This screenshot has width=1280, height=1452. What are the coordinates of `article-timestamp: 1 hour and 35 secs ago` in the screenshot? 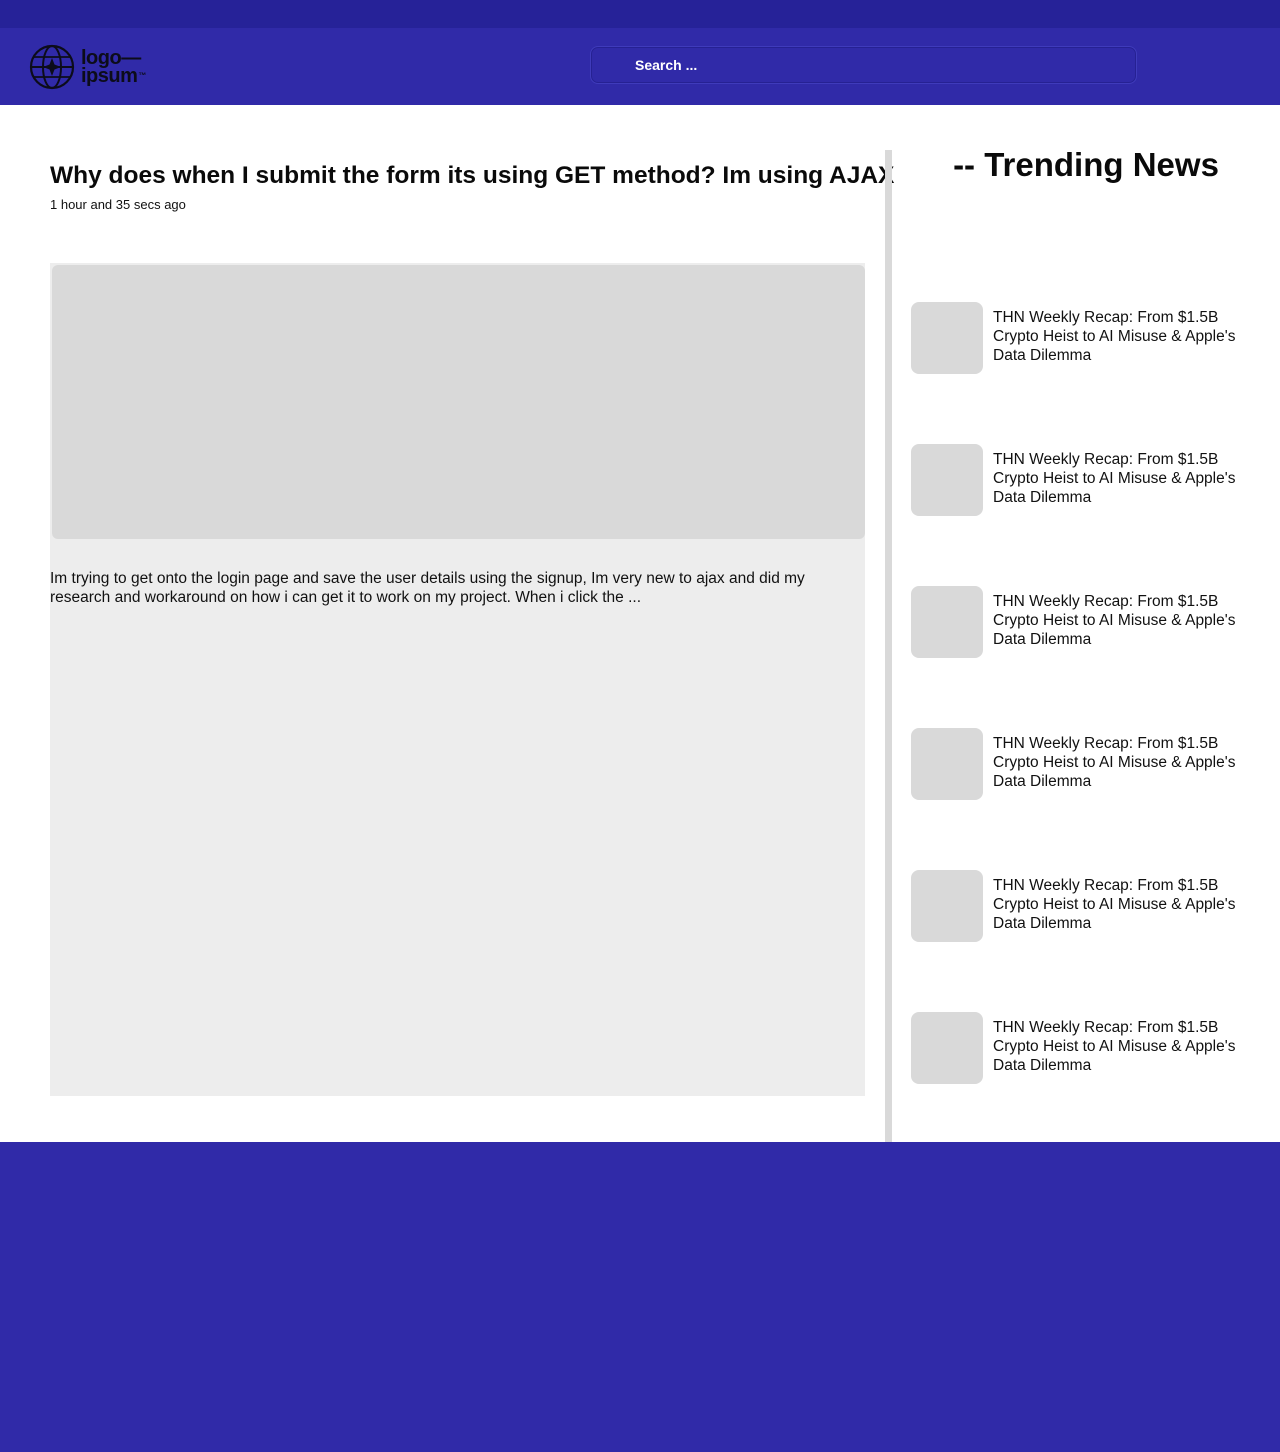 It's located at (118, 204).